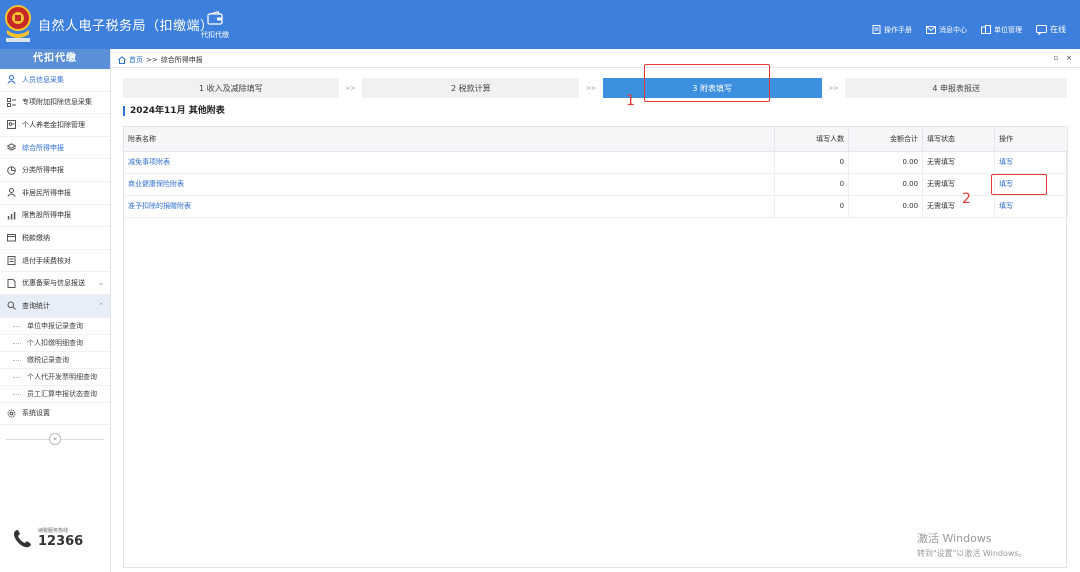 The height and width of the screenshot is (572, 1080). I want to click on manual-link-label: 操作手册, so click(898, 29).